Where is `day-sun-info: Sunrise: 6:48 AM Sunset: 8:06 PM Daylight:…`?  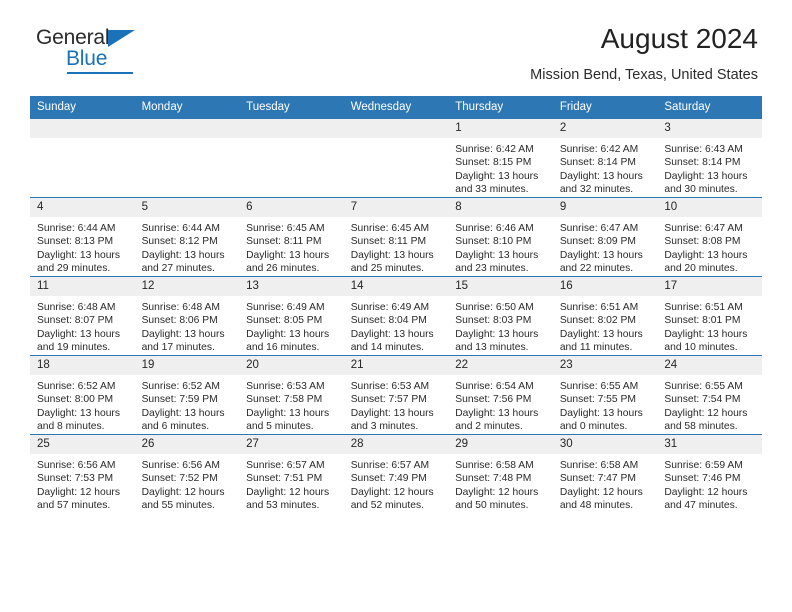 day-sun-info: Sunrise: 6:48 AM Sunset: 8:06 PM Daylight:… is located at coordinates (187, 325).